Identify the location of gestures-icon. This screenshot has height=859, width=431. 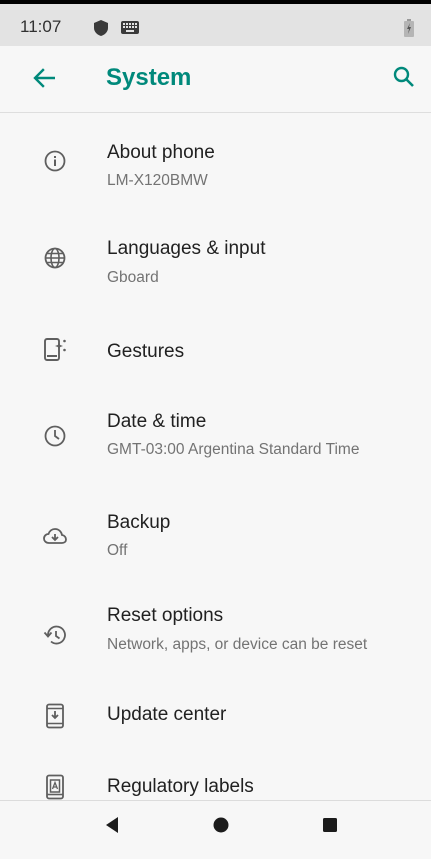
(55, 349).